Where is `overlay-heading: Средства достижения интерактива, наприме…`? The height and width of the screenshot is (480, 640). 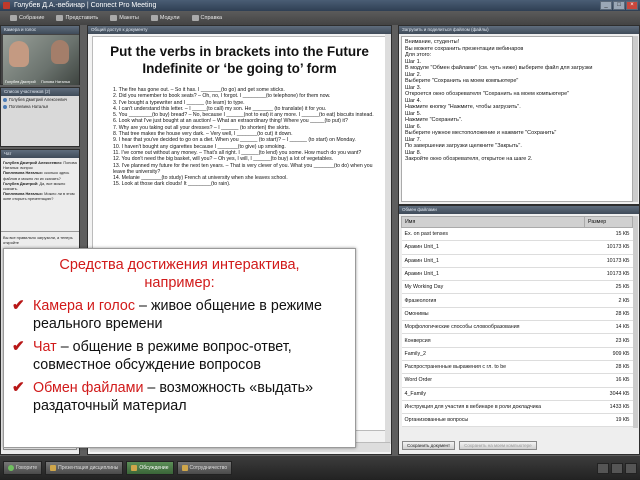 overlay-heading: Средства достижения интерактива, наприме… is located at coordinates (179, 274).